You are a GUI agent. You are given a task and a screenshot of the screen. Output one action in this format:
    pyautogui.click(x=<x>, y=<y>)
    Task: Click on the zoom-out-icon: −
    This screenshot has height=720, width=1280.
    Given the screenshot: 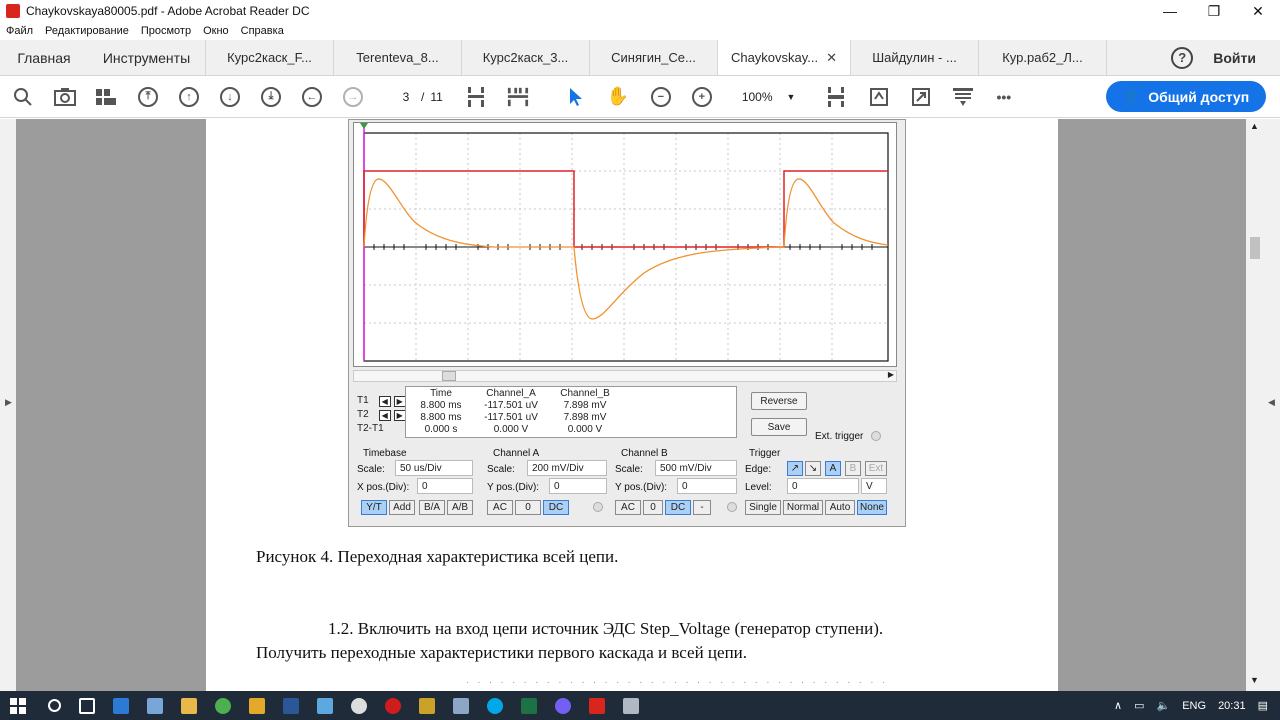 What is the action you would take?
    pyautogui.click(x=660, y=96)
    